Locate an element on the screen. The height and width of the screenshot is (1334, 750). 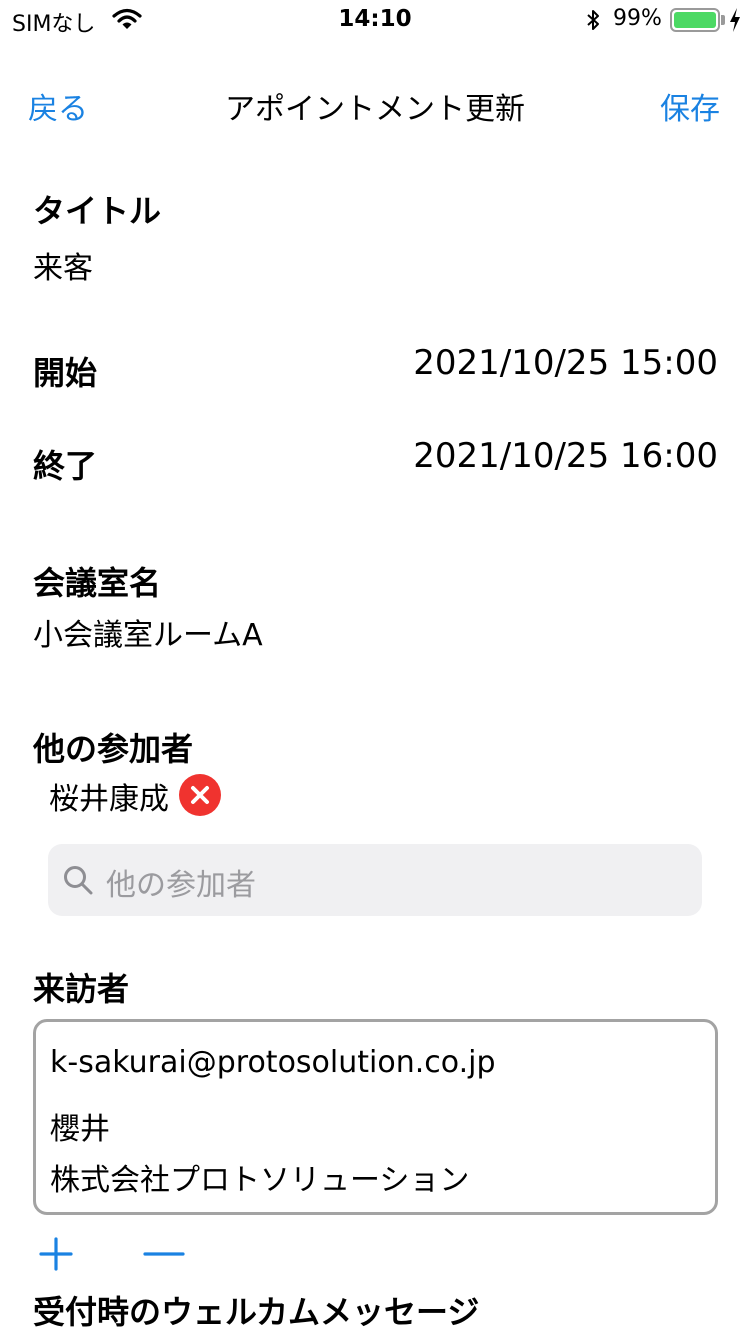
remove-icon is located at coordinates (200, 795).